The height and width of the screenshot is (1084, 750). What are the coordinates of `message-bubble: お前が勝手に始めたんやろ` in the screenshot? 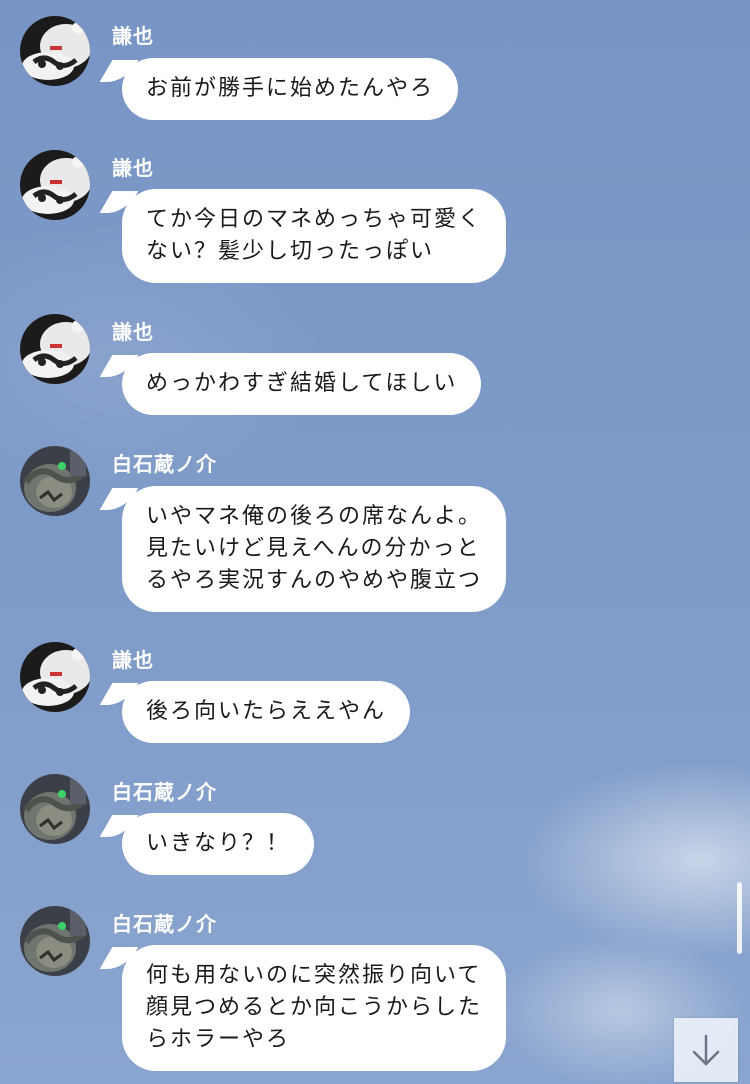 It's located at (290, 89).